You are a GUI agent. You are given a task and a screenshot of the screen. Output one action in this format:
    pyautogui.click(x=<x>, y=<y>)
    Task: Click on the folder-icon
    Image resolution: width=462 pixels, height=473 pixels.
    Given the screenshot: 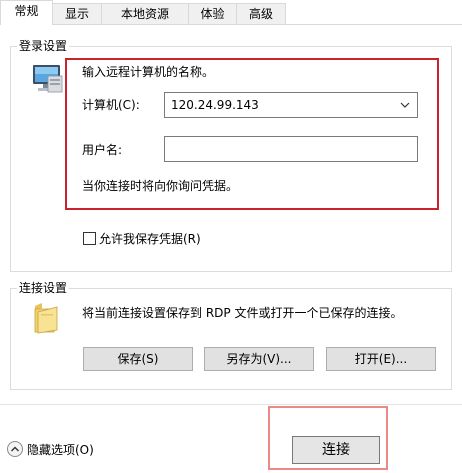 What is the action you would take?
    pyautogui.click(x=46, y=318)
    